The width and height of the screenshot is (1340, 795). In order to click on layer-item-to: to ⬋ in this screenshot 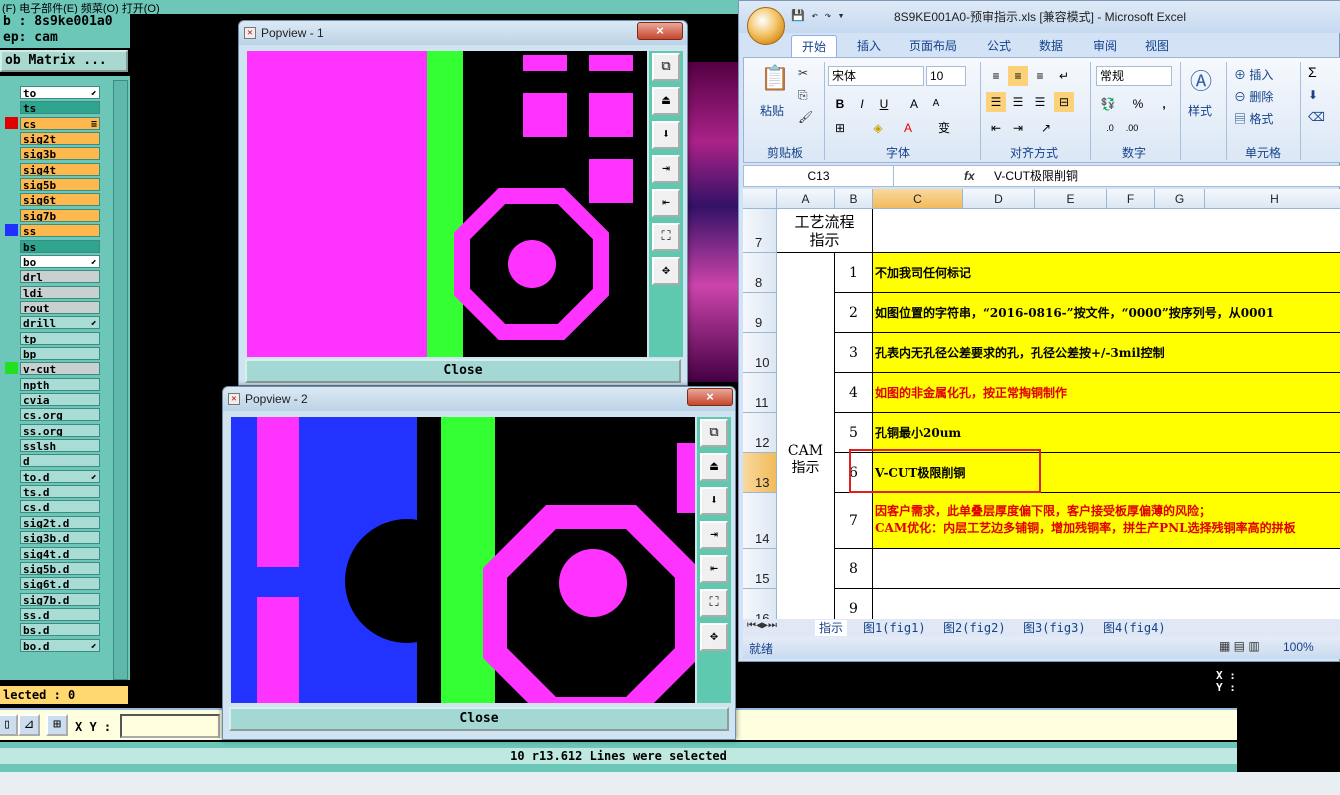, I will do `click(60, 92)`.